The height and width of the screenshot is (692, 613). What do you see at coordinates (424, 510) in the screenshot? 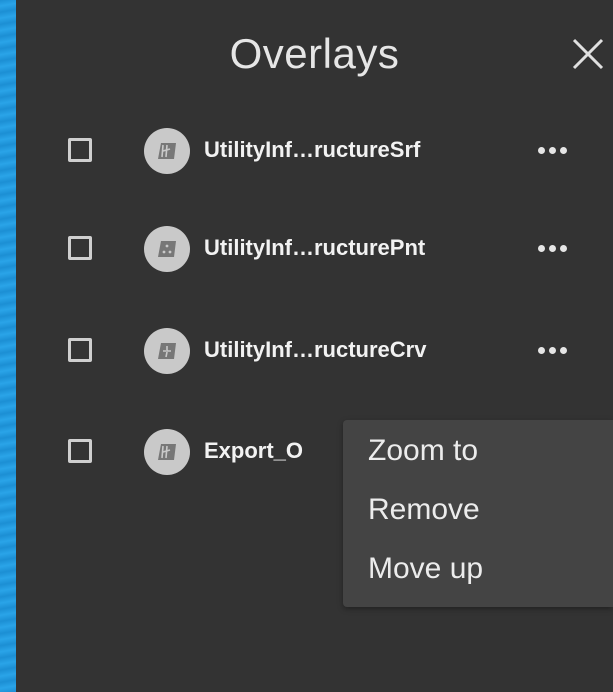
I see `menu-item-remove: Remove` at bounding box center [424, 510].